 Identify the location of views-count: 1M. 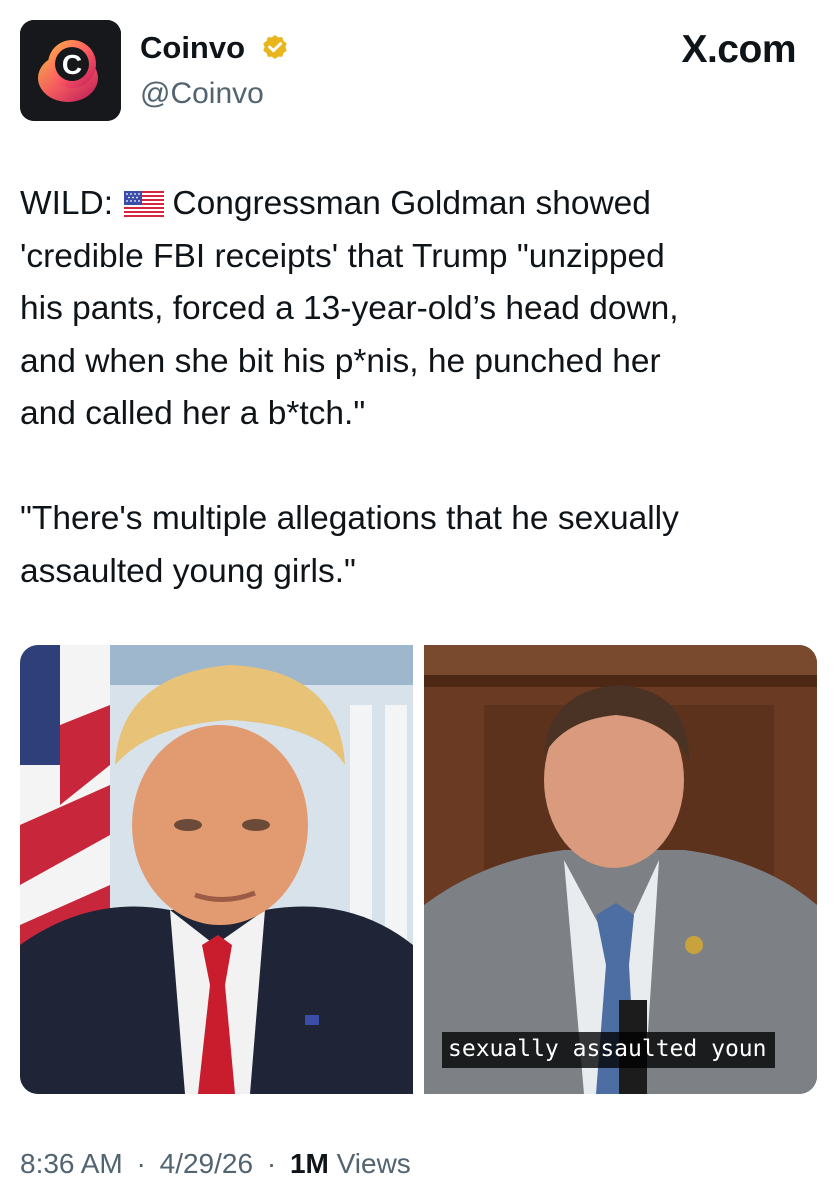
(309, 1163).